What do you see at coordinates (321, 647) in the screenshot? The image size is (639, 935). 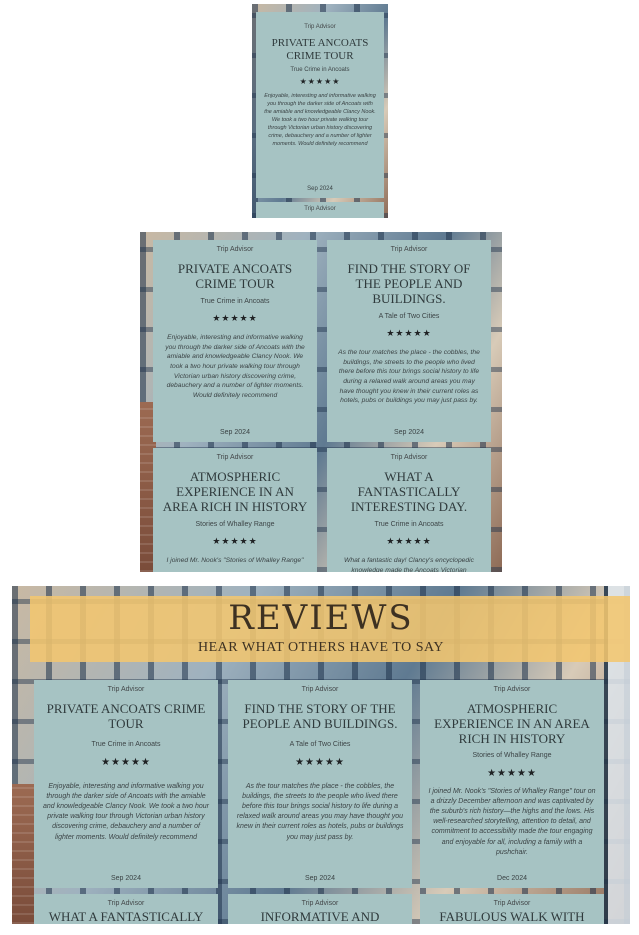 I see `reviews-subheading: HEAR WHAT OTHERS HAVE TO SAY` at bounding box center [321, 647].